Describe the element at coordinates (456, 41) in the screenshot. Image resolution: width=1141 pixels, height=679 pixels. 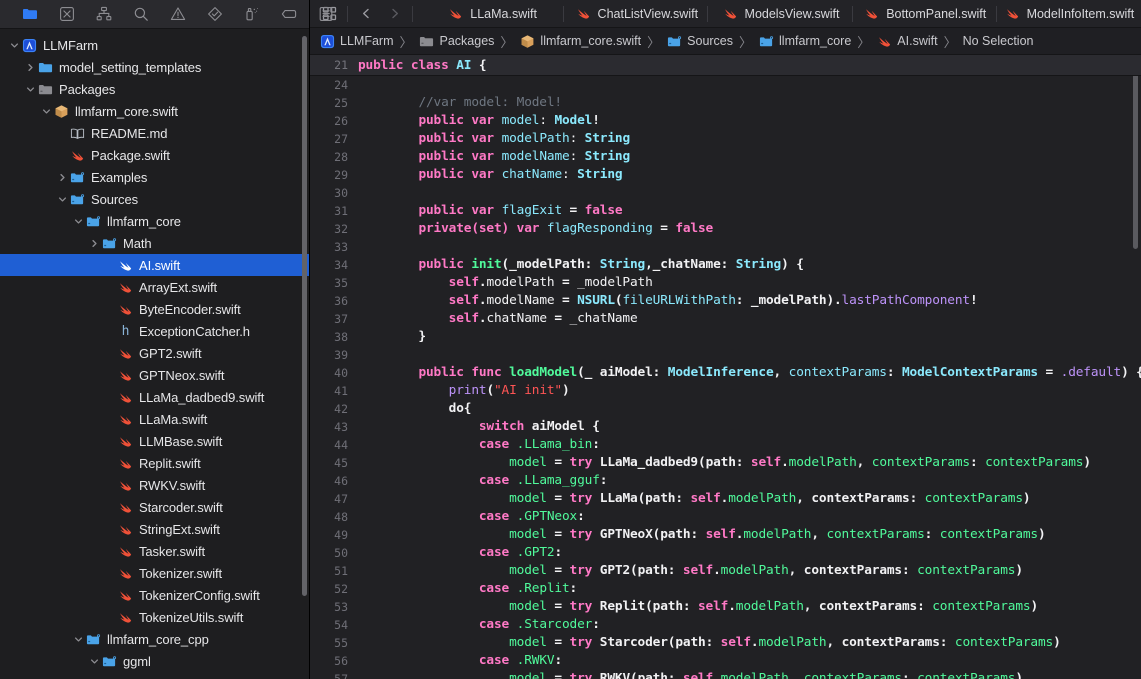
I see `breadcrumb-item: Packages` at that location.